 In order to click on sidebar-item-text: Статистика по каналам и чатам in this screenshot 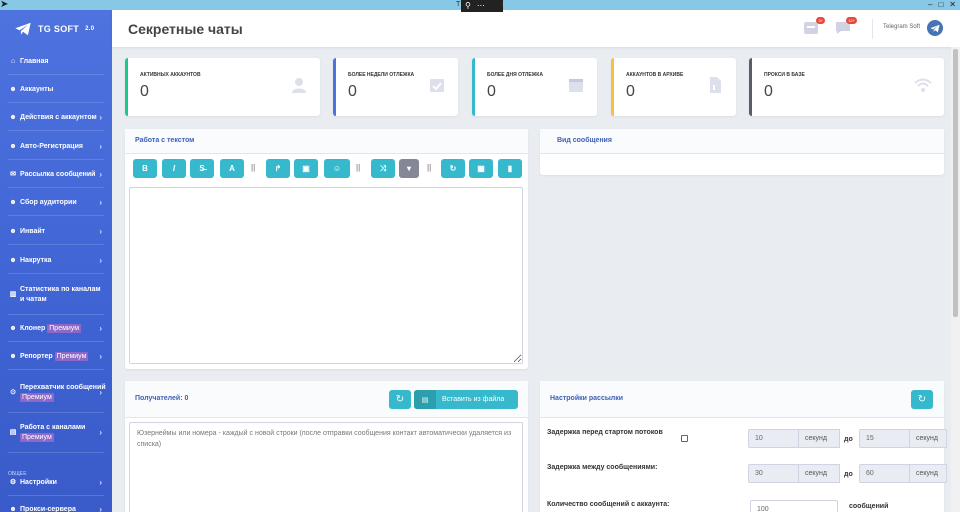, I will do `click(63, 295)`.